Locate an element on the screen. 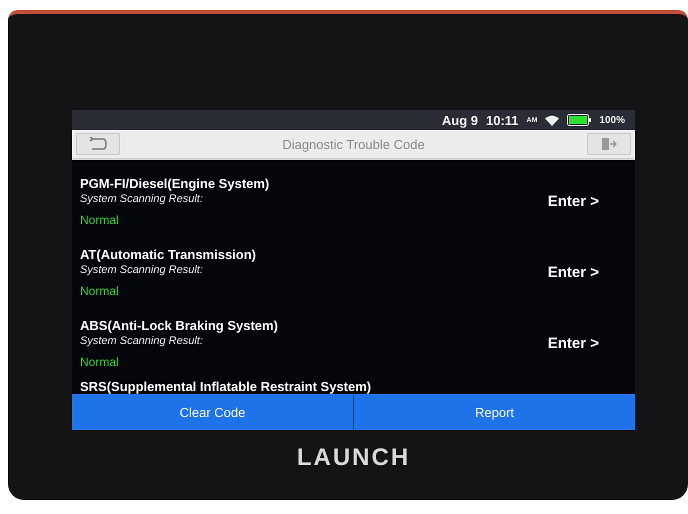 This screenshot has width=688, height=514. back-button is located at coordinates (98, 144).